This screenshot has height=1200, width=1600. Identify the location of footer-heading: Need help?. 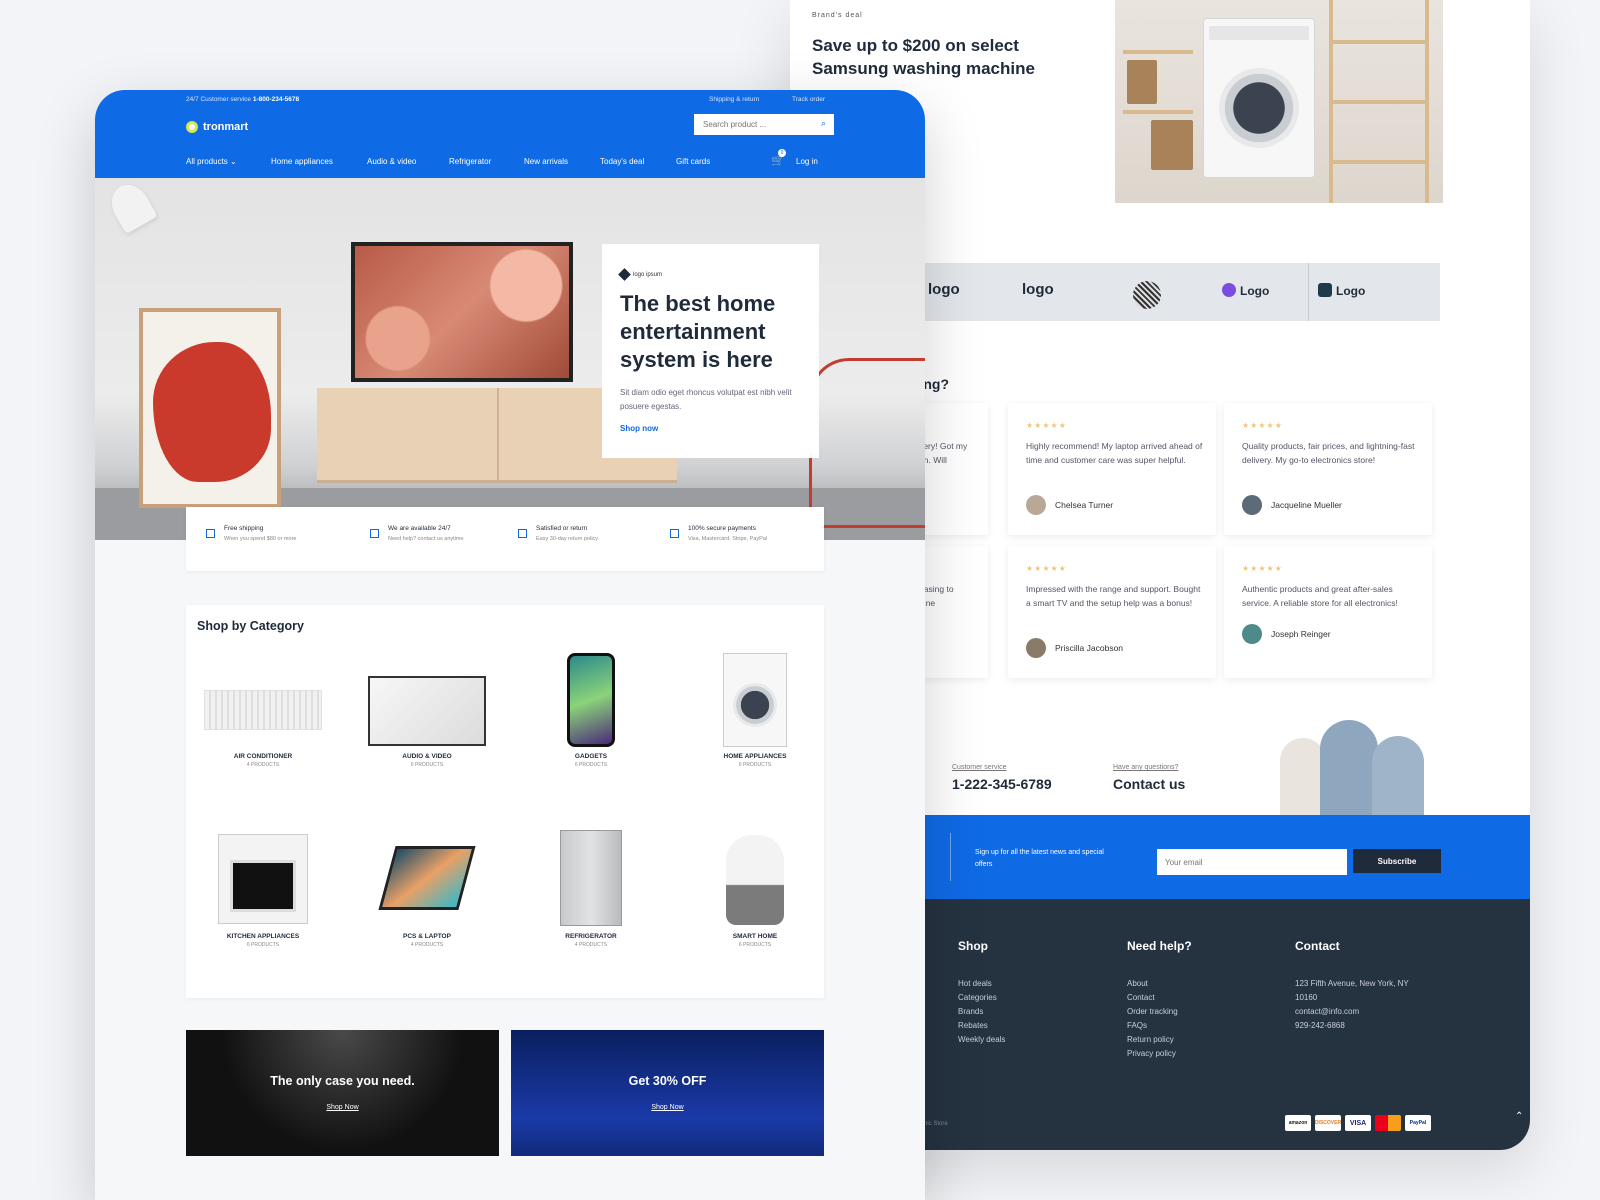
(1159, 946).